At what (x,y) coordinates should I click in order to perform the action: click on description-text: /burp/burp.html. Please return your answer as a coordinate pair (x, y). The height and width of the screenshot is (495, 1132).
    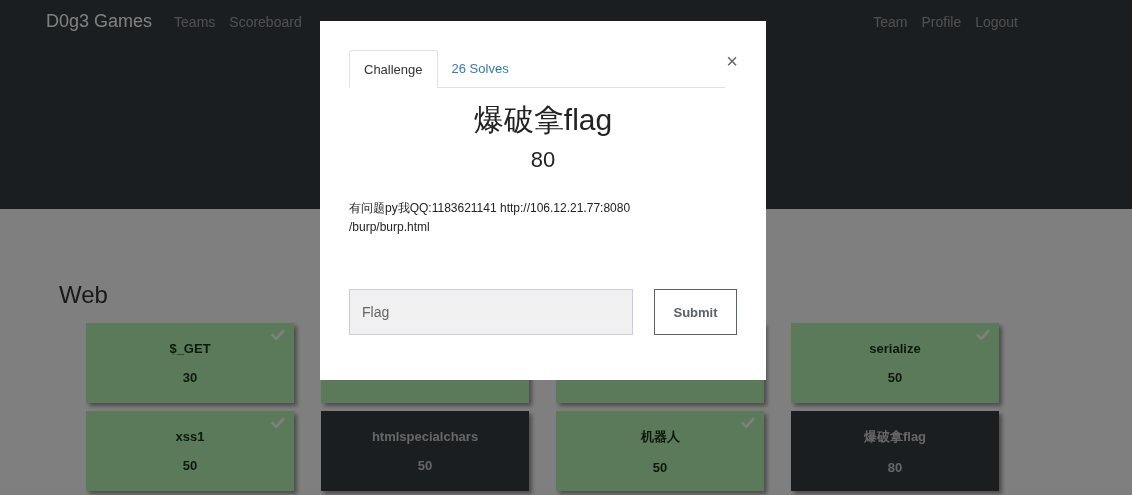
    Looking at the image, I should click on (389, 227).